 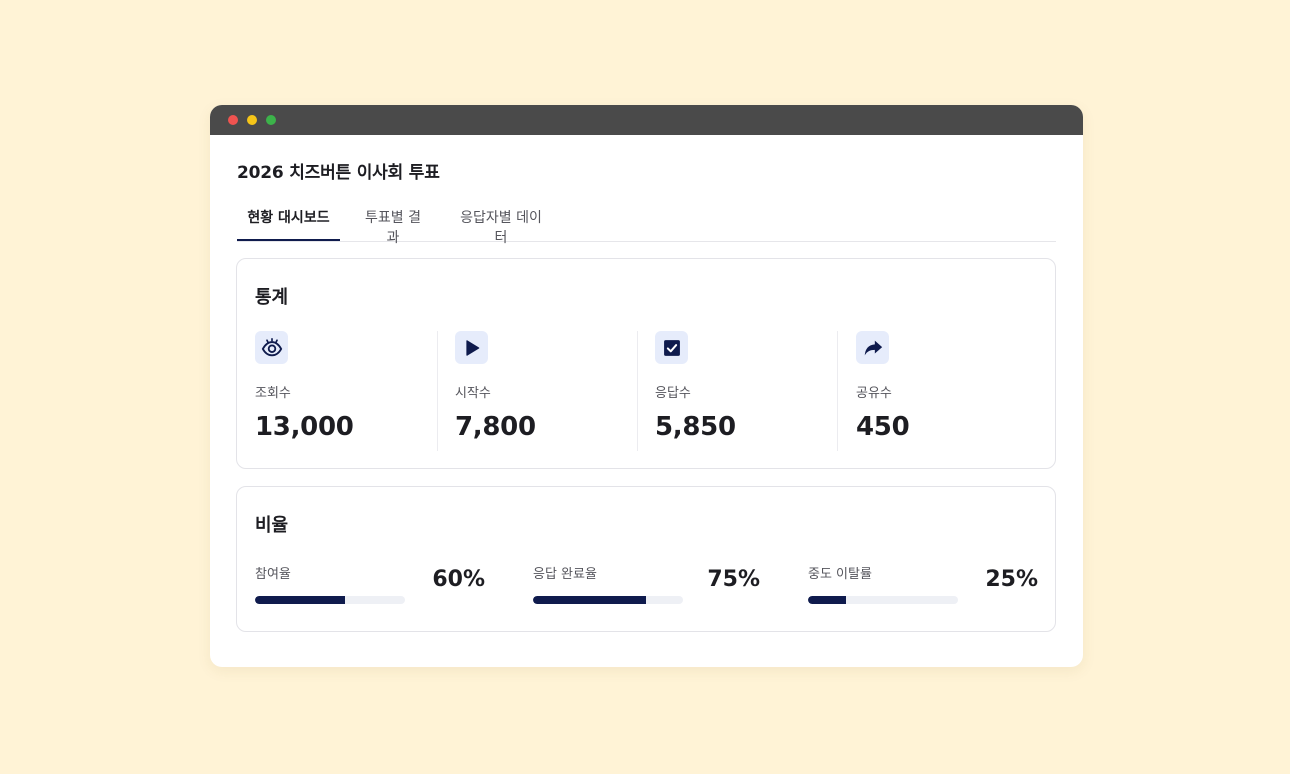 I want to click on stat-value: 5,850, so click(x=695, y=427).